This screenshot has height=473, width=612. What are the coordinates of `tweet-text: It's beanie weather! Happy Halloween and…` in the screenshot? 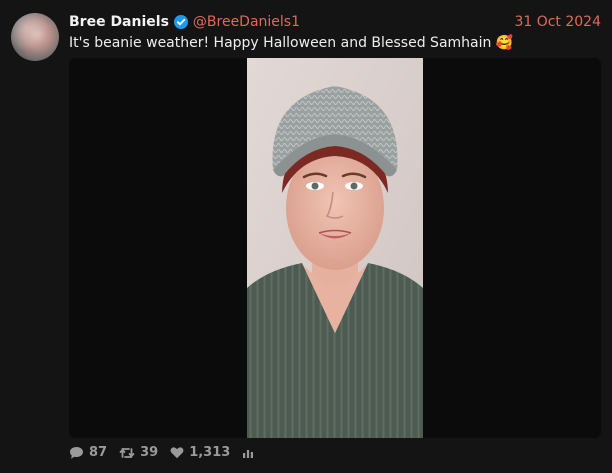 It's located at (291, 43).